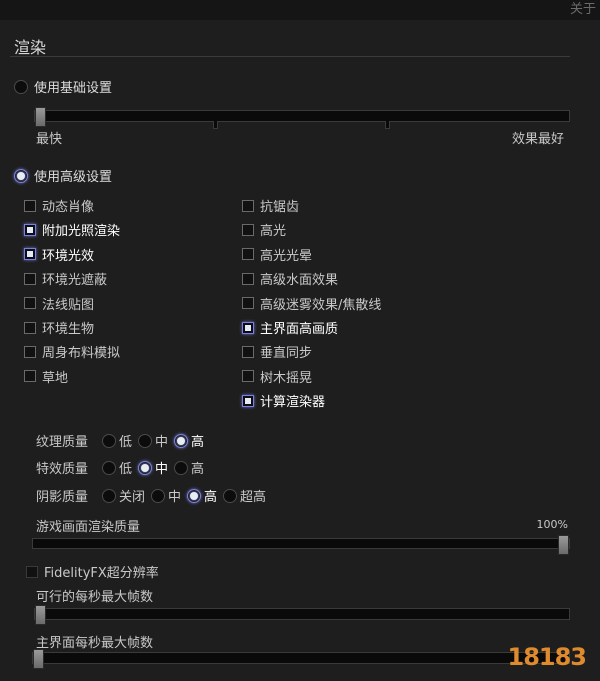 This screenshot has width=600, height=681. I want to click on basic-settings-label: 使用基础设置, so click(73, 88).